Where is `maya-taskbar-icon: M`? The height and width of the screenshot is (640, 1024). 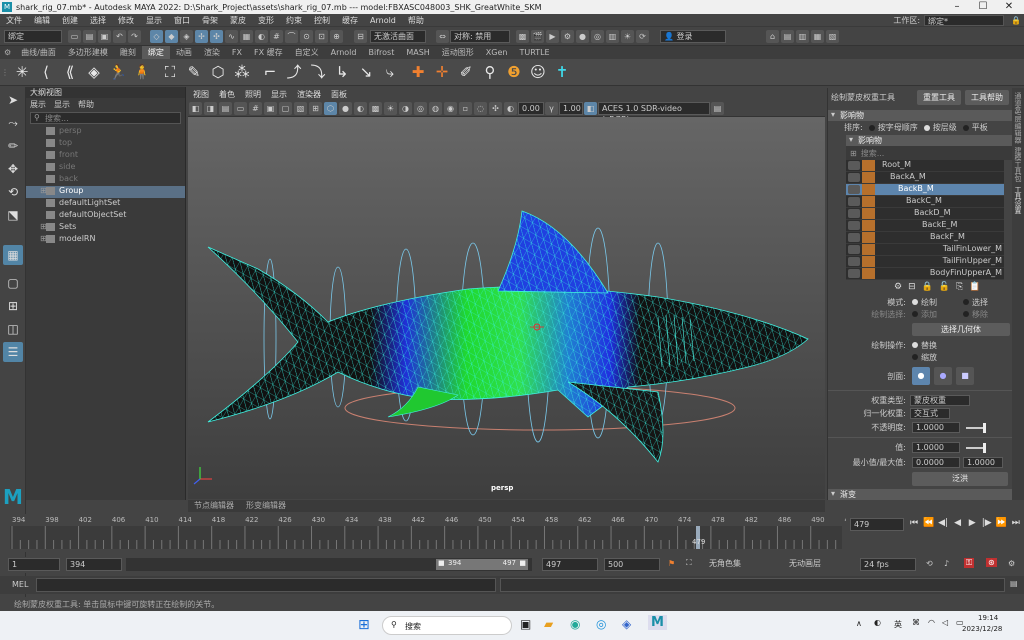 maya-taskbar-icon: M is located at coordinates (657, 622).